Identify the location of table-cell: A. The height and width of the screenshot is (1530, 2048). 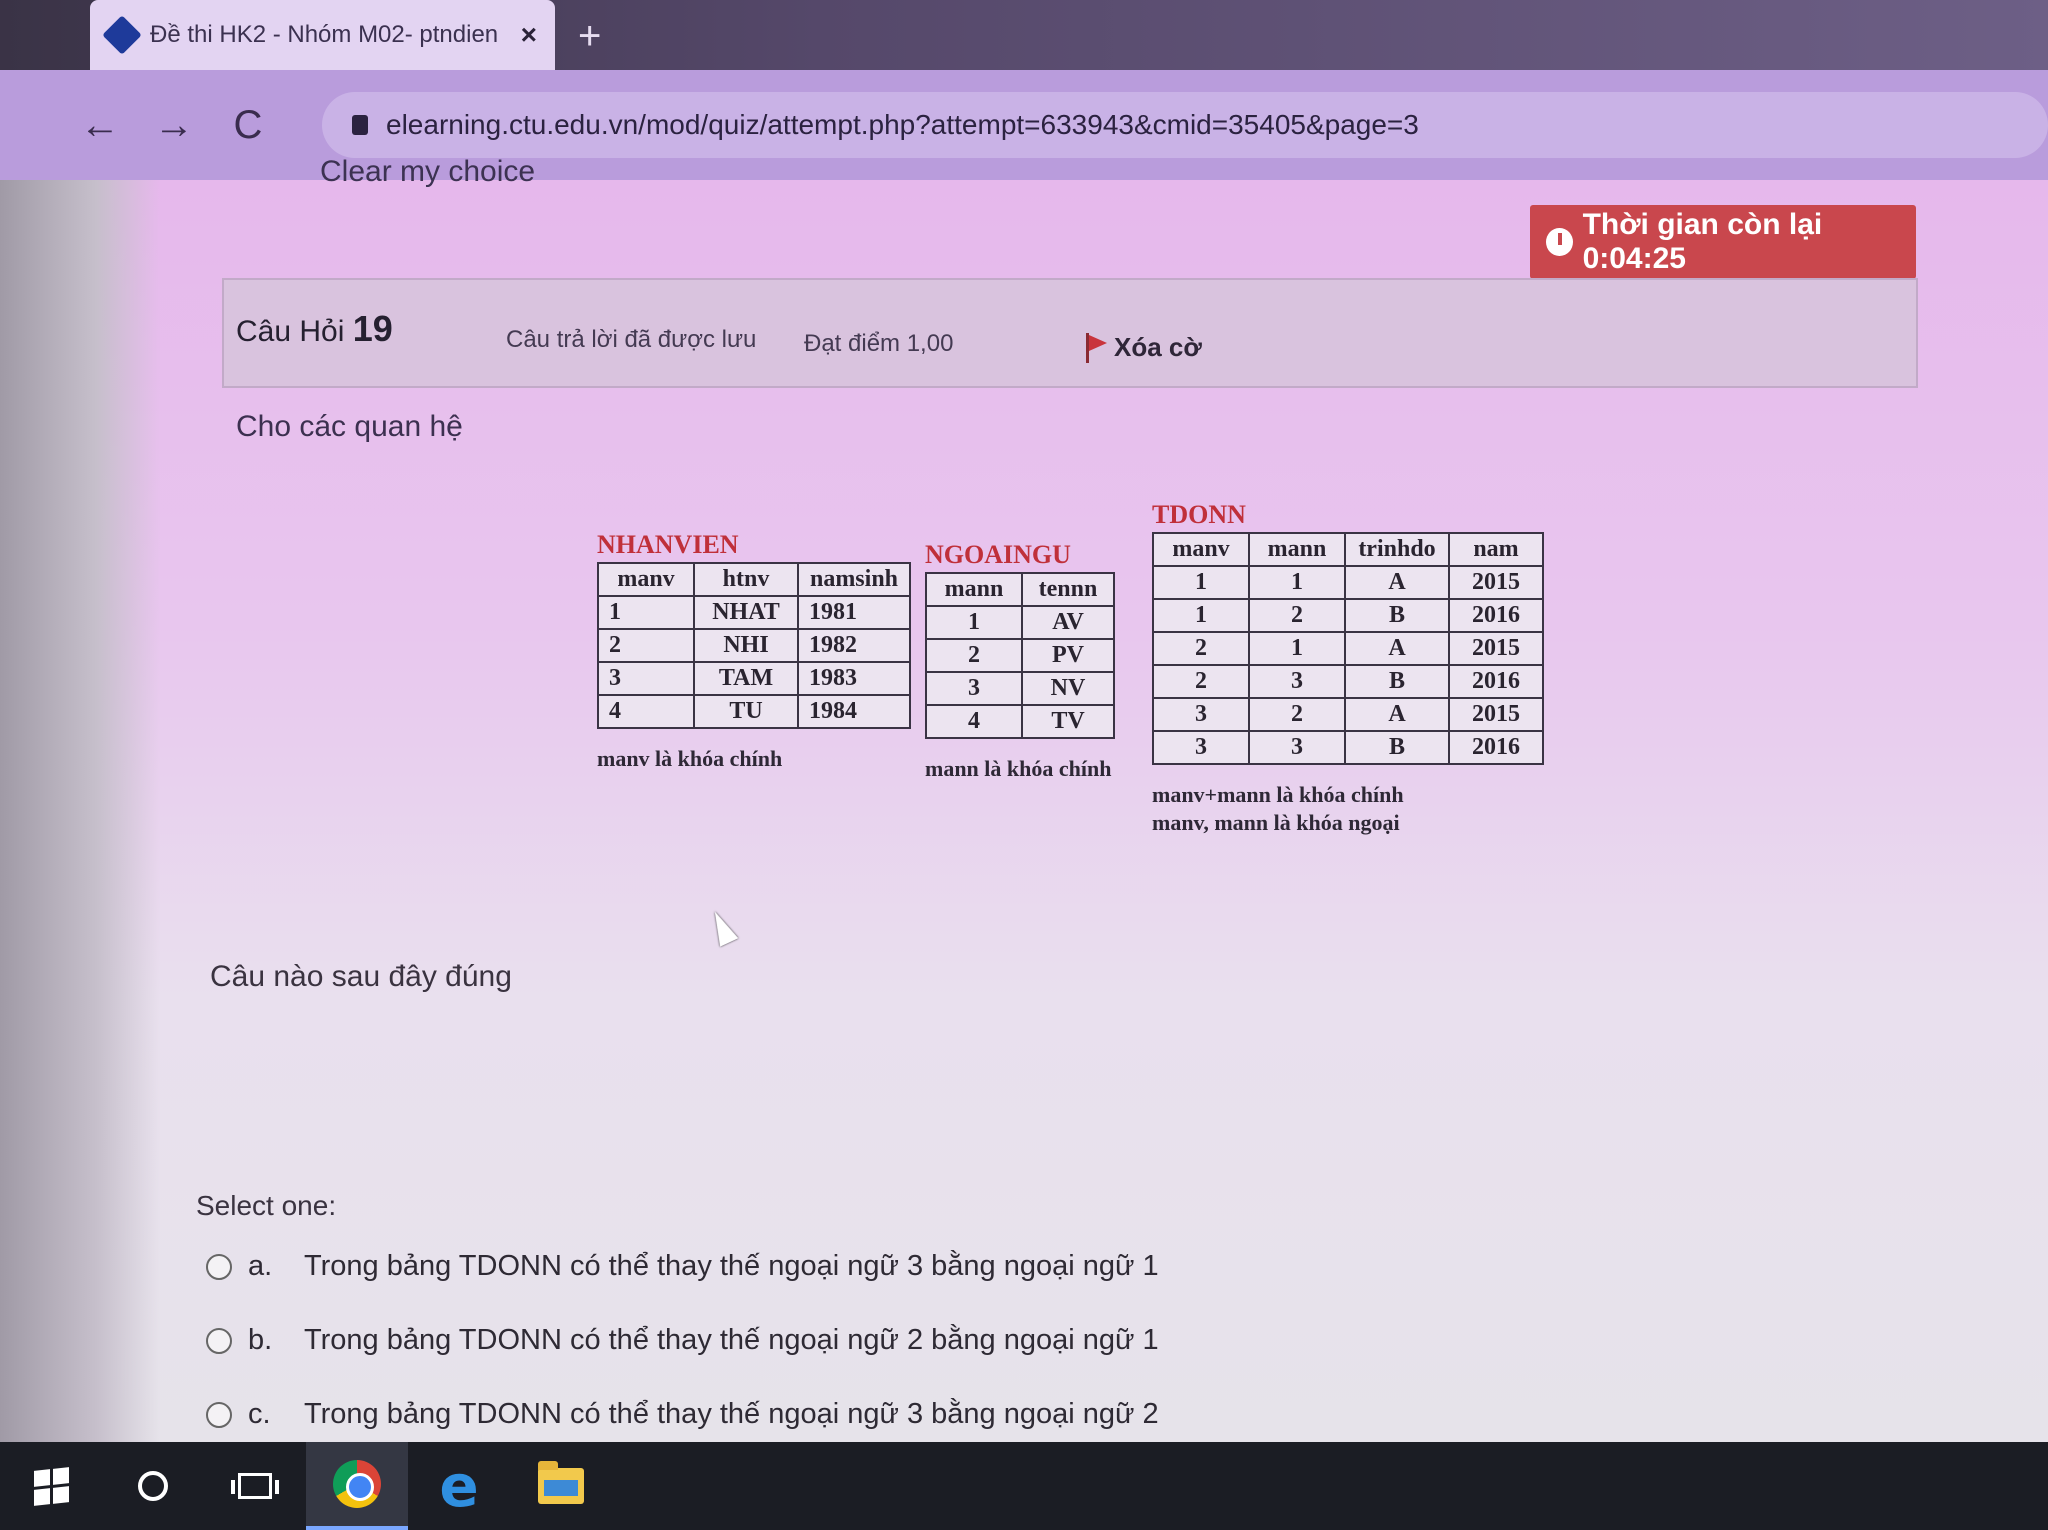
(1397, 714).